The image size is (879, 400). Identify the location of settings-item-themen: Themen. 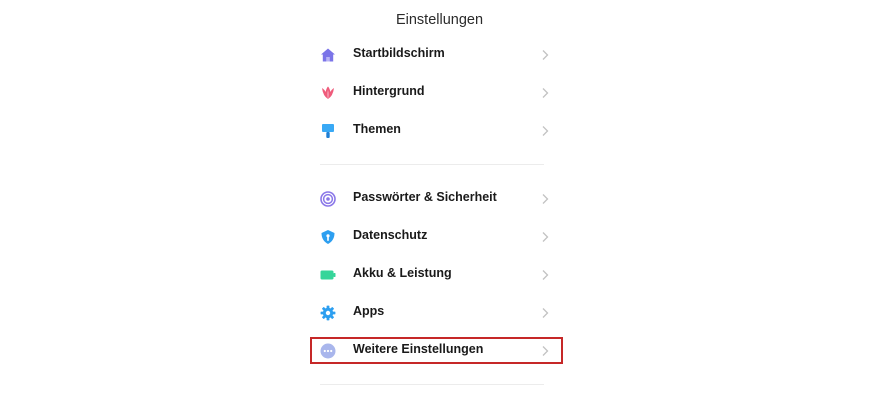
(438, 131).